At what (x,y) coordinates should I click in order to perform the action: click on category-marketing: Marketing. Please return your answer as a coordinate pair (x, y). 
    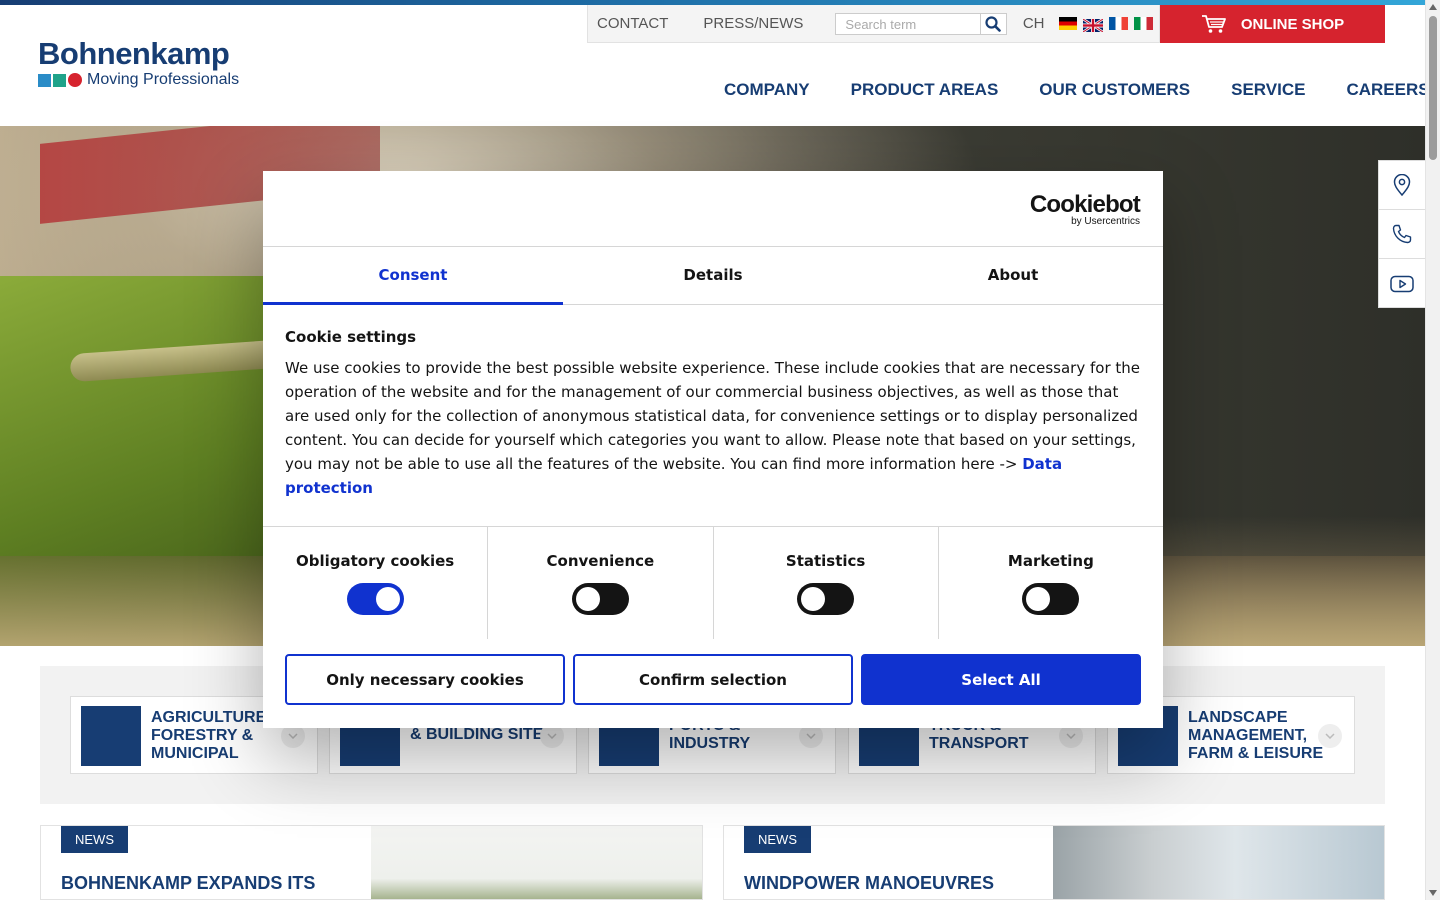
    Looking at the image, I should click on (1051, 583).